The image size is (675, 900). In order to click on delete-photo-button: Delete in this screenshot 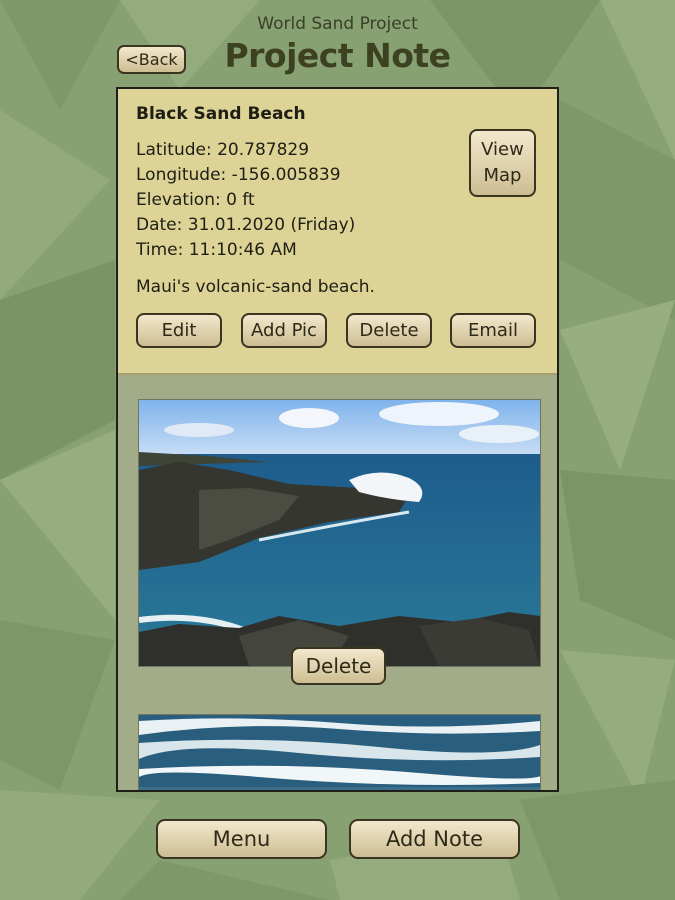, I will do `click(338, 666)`.